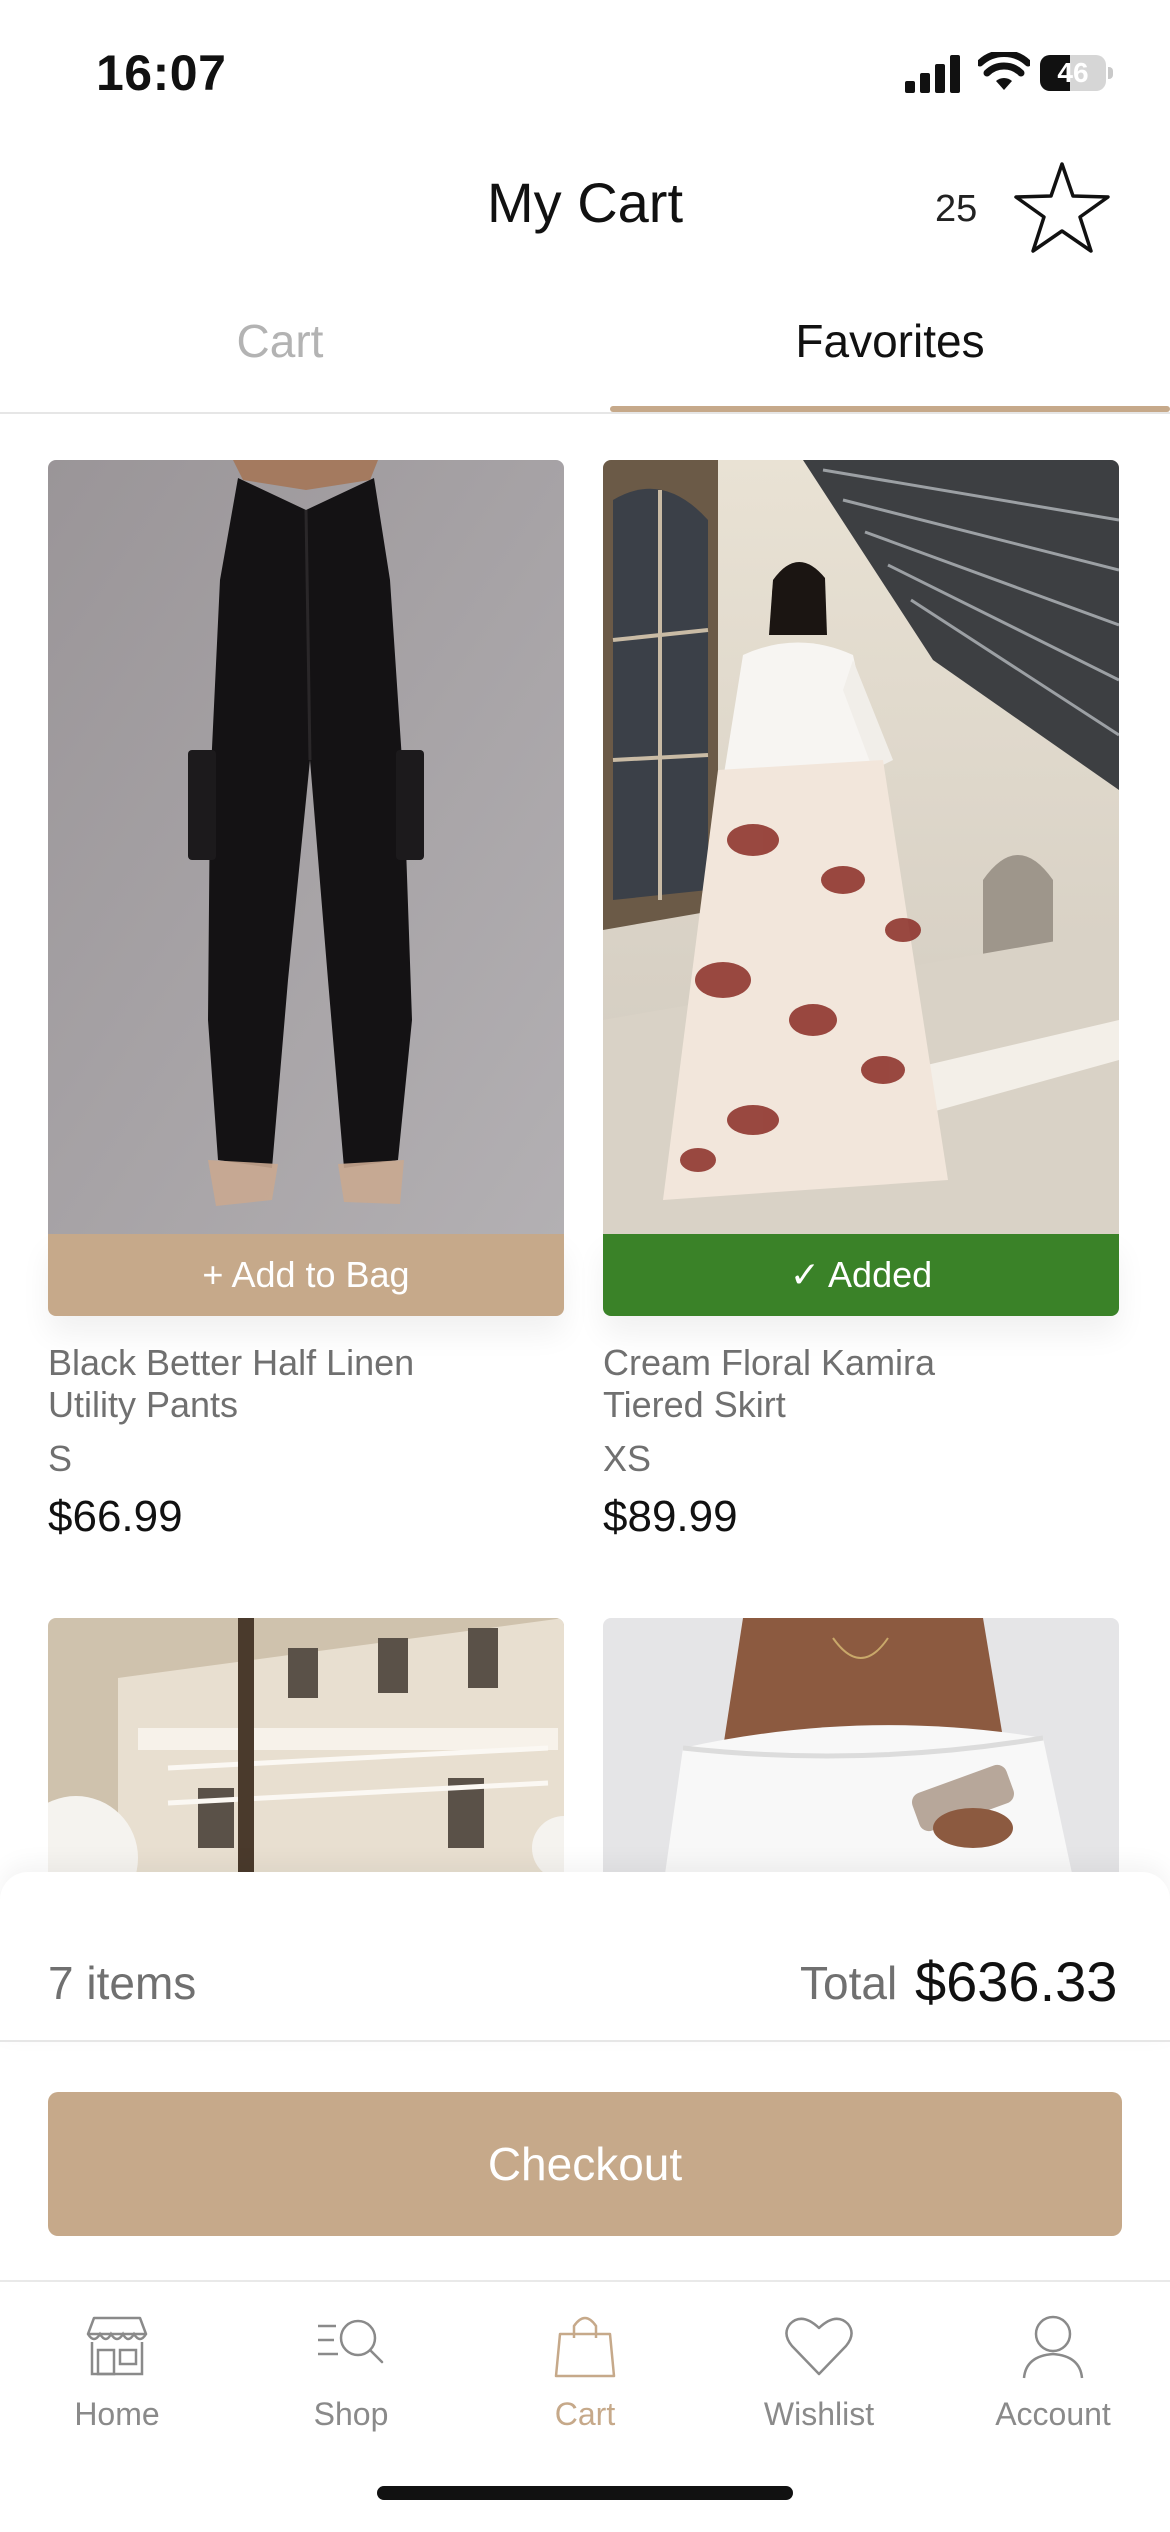  I want to click on cart-tabs: Cart Favorites, so click(585, 357).